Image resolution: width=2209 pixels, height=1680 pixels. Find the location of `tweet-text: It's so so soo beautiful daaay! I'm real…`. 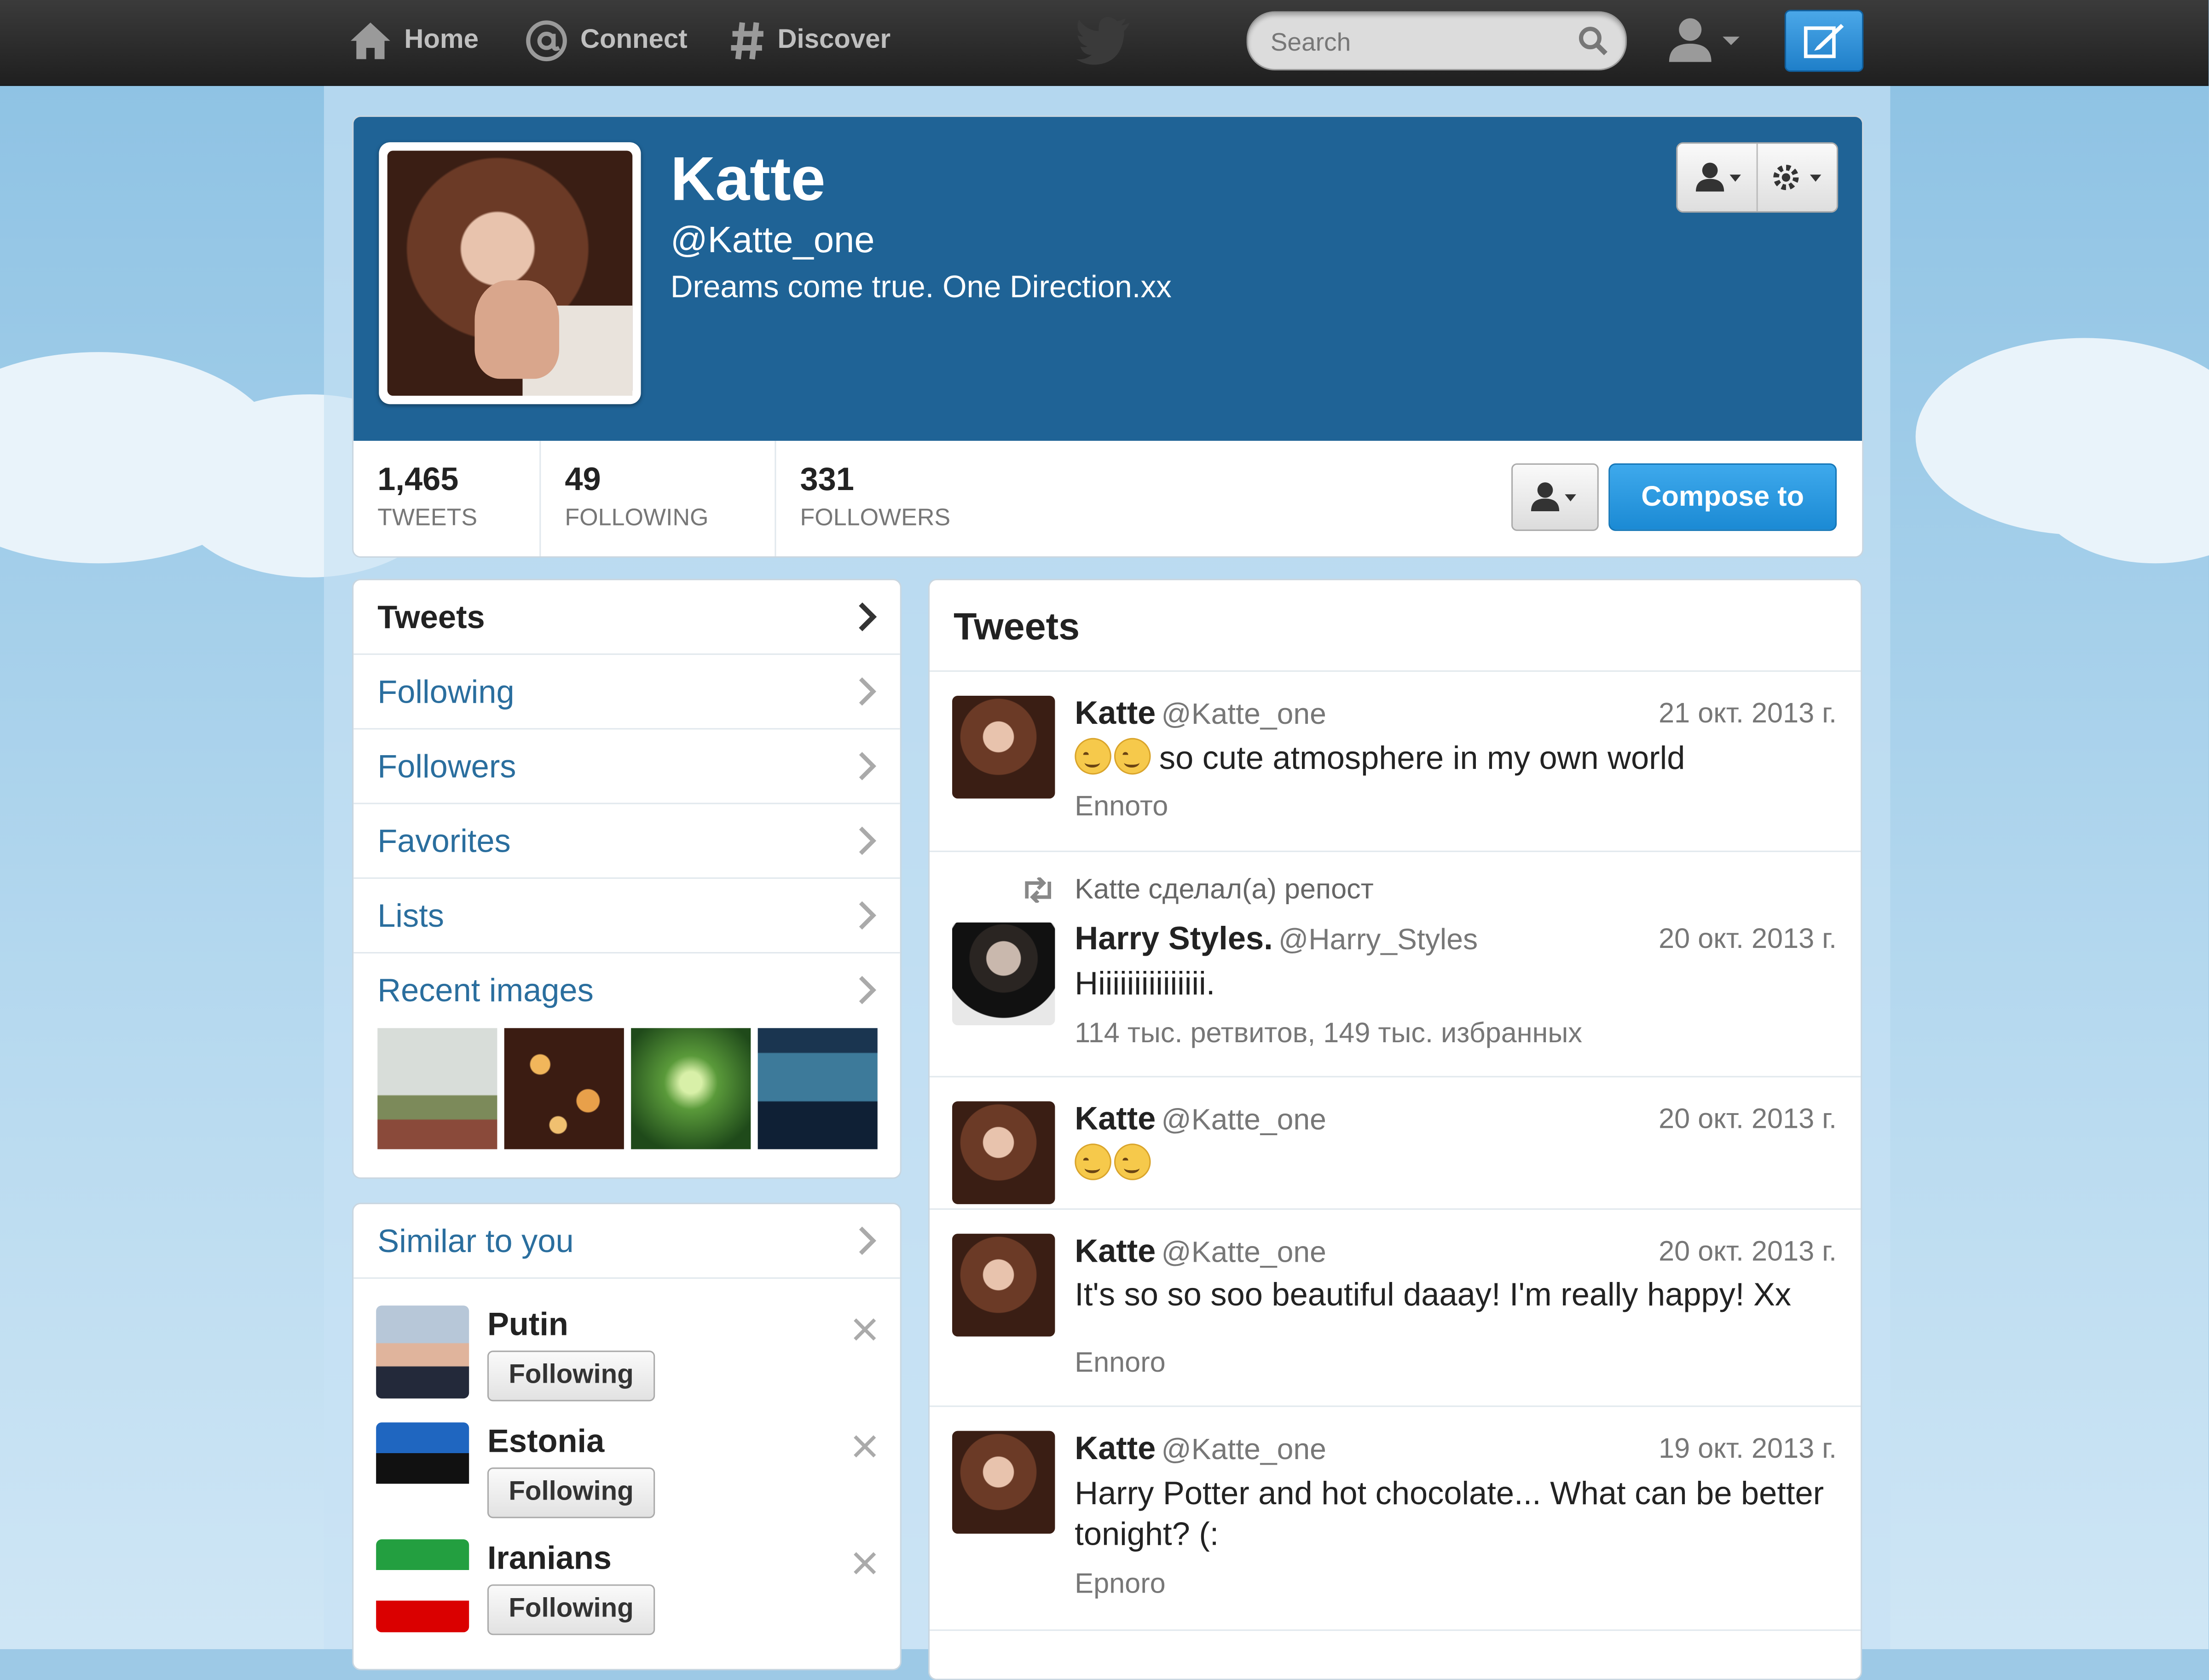

tweet-text: It's so so soo beautiful daaay! I'm real… is located at coordinates (1433, 1294).